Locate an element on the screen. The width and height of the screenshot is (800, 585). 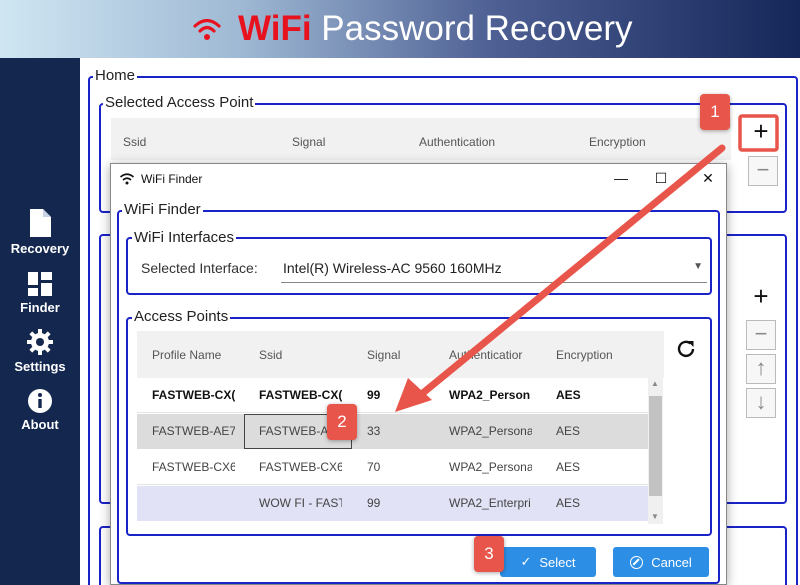
cancel-button: Cancel is located at coordinates (661, 562).